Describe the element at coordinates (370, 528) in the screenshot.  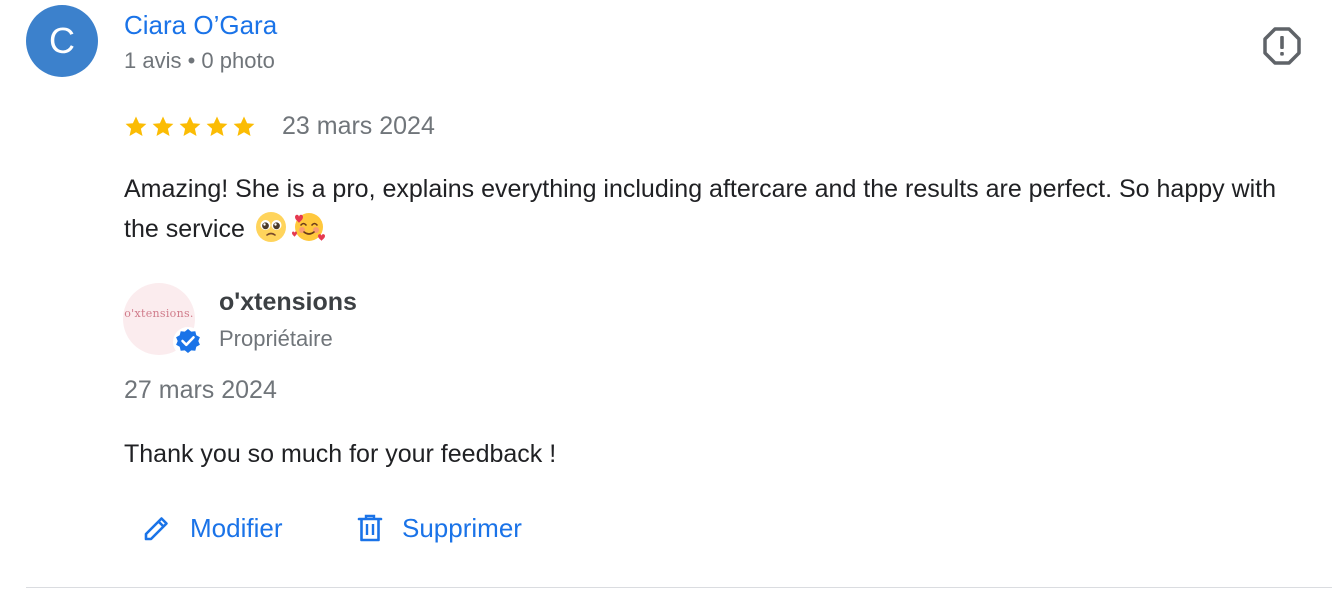
I see `trash-icon` at that location.